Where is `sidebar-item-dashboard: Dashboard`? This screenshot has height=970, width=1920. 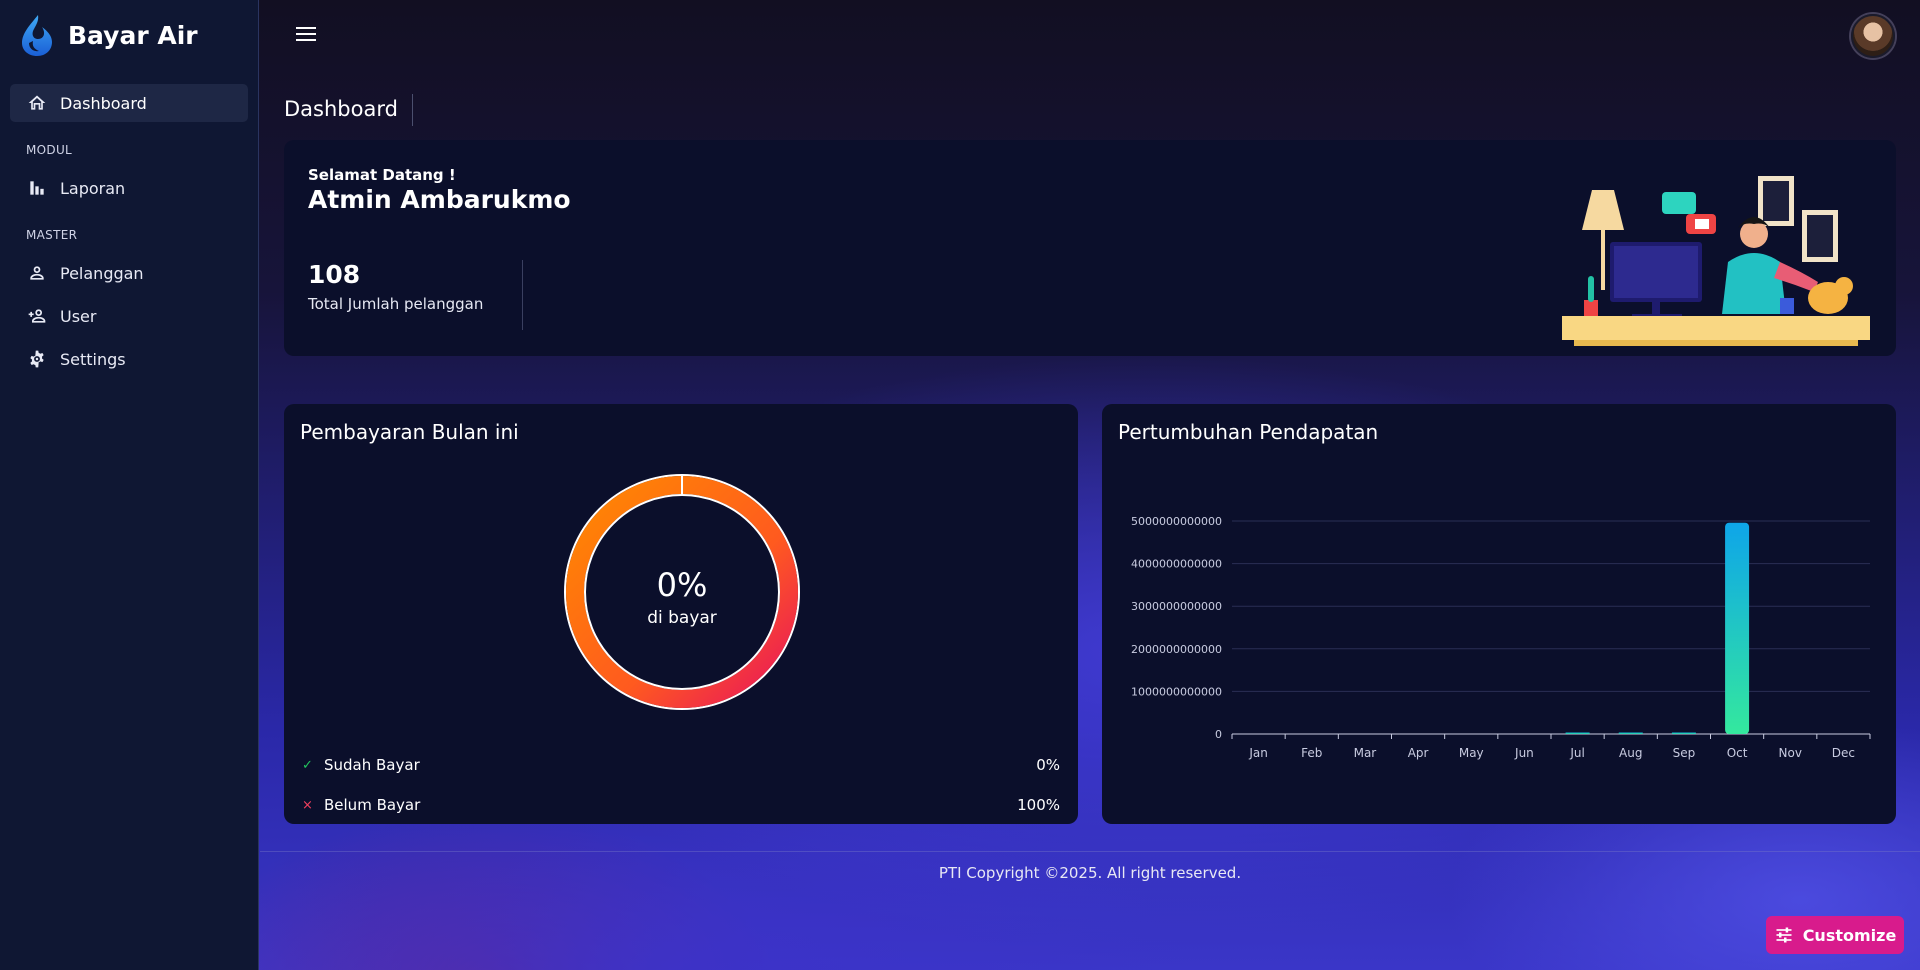
sidebar-item-dashboard: Dashboard is located at coordinates (129, 103).